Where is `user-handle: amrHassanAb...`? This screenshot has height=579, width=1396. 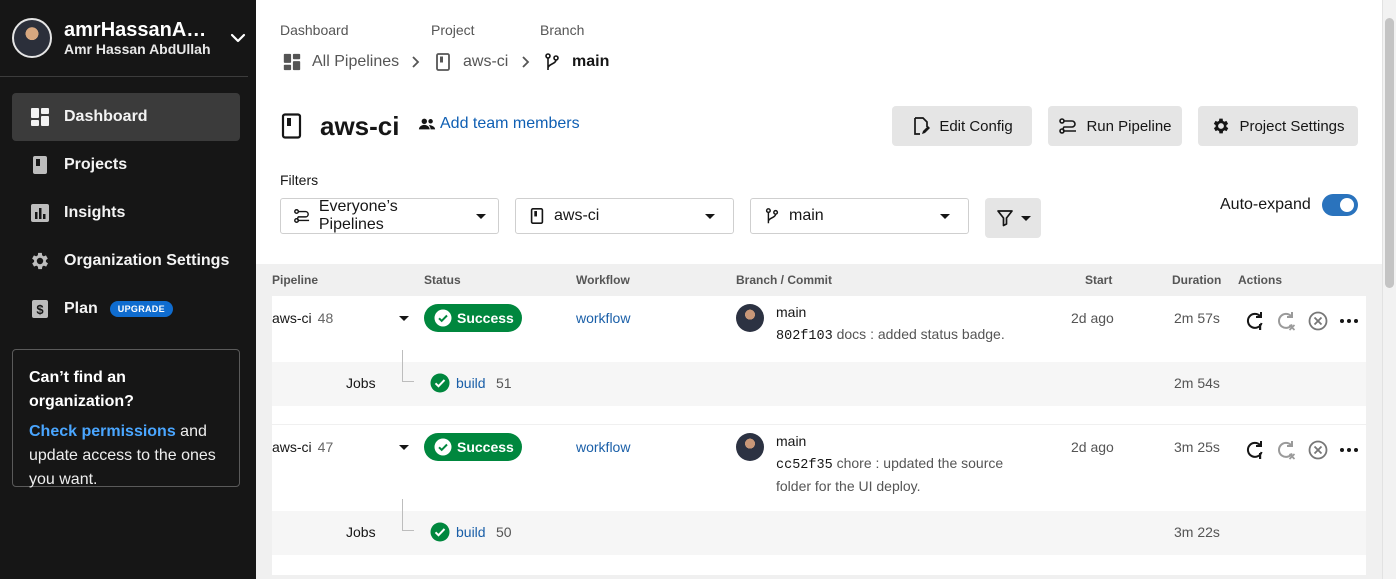
user-handle: amrHassanAb... is located at coordinates (139, 30).